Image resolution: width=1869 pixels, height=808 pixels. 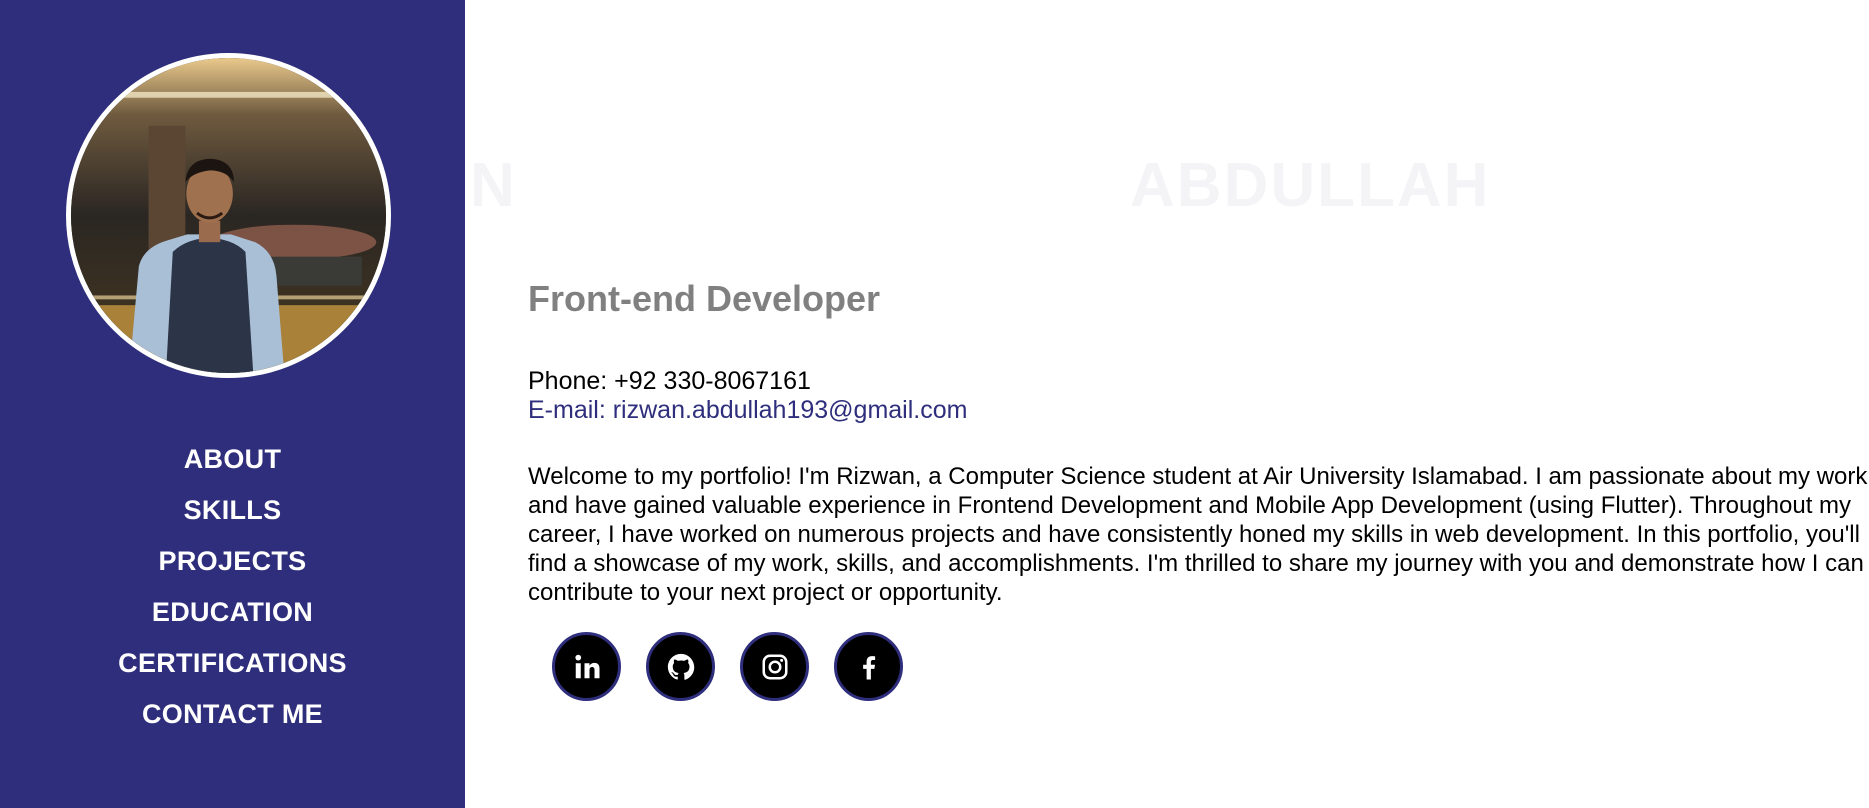 I want to click on email-address: E-mail: rizwan.abdullah193@gmail.com, so click(x=747, y=410).